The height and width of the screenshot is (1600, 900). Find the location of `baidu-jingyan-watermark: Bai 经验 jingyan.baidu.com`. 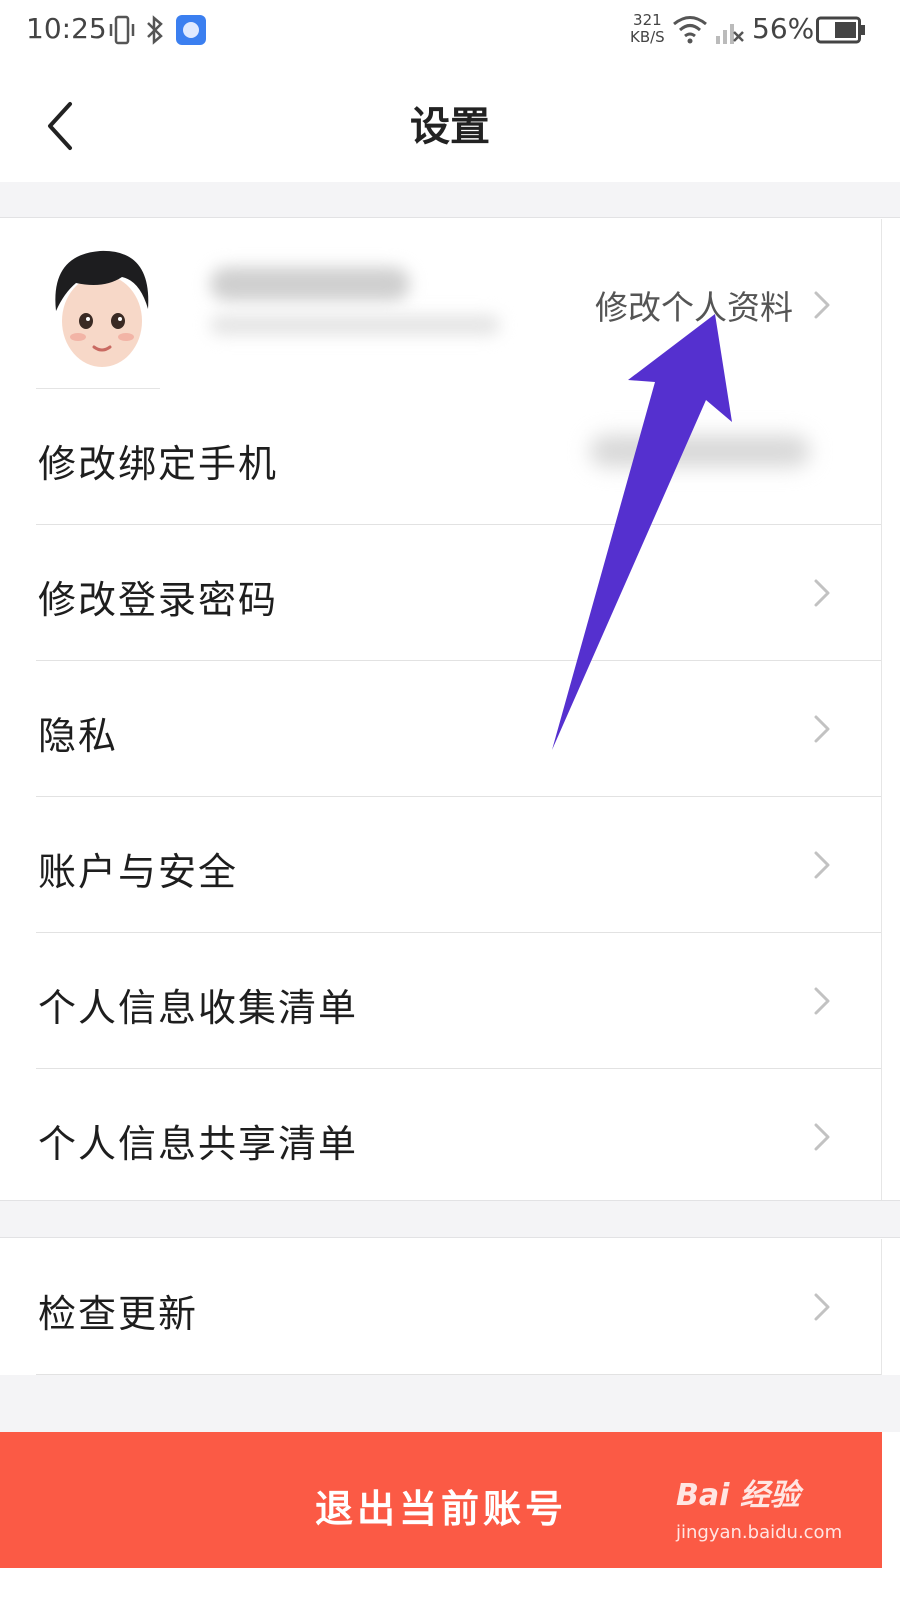

baidu-jingyan-watermark: Bai 经验 jingyan.baidu.com is located at coordinates (761, 1515).